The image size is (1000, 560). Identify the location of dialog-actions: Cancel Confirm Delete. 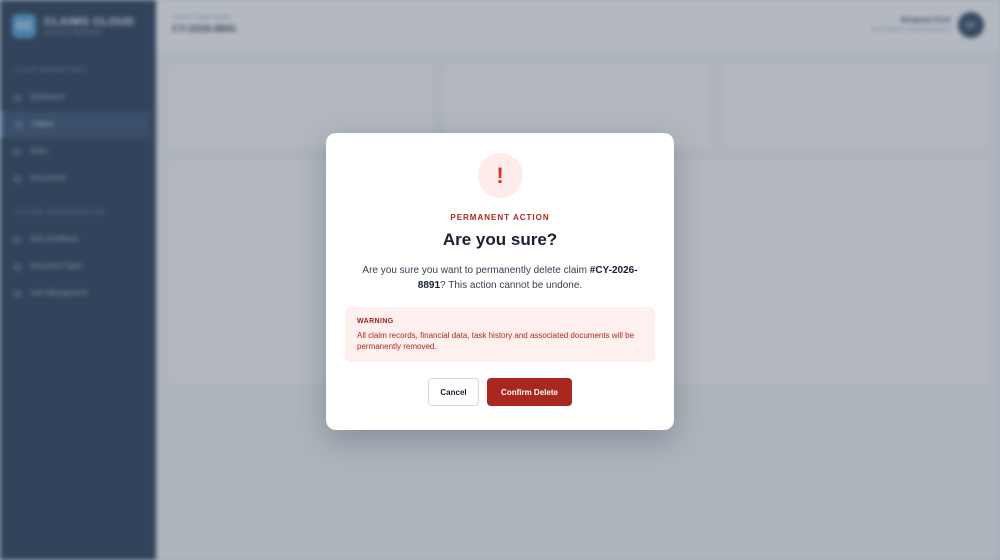
(500, 392).